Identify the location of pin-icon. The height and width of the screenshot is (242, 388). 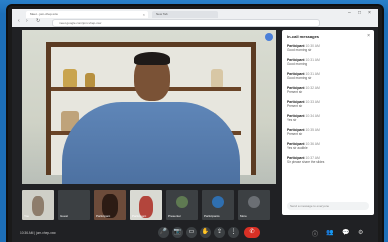
(269, 37).